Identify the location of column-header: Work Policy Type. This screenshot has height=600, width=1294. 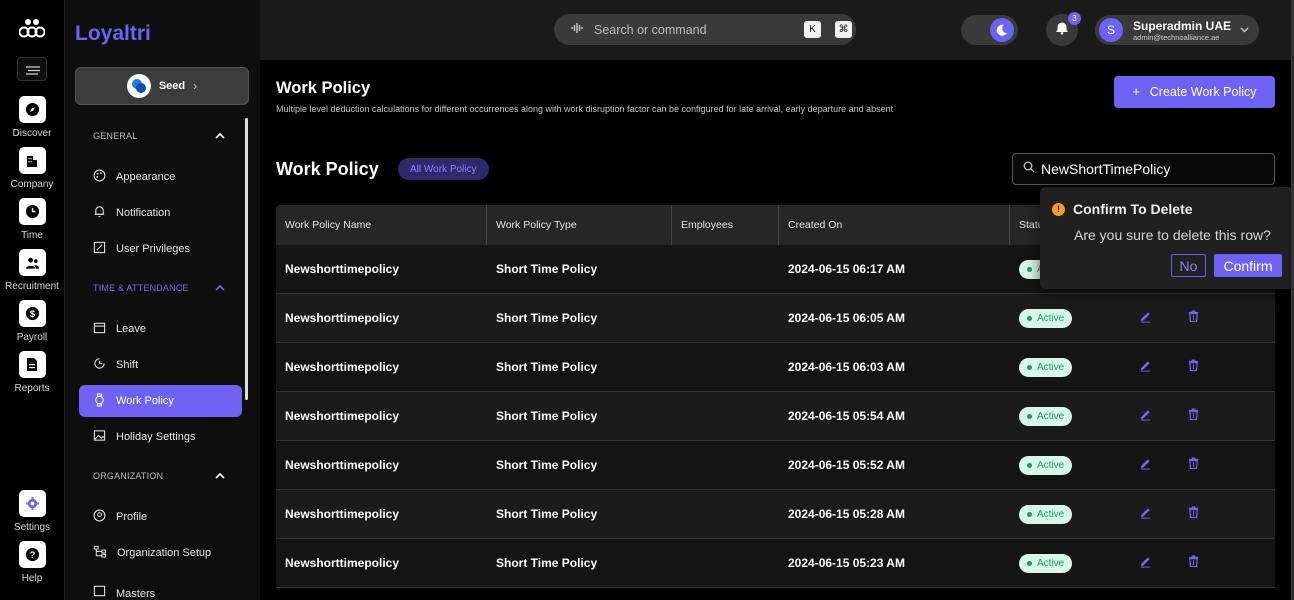
(579, 225).